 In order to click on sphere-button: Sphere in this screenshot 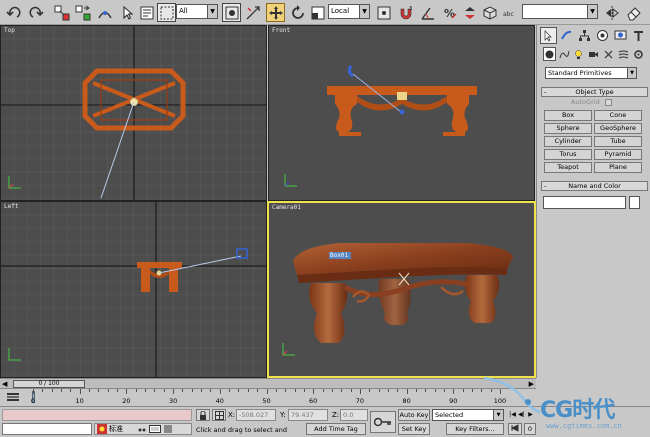, I will do `click(568, 128)`.